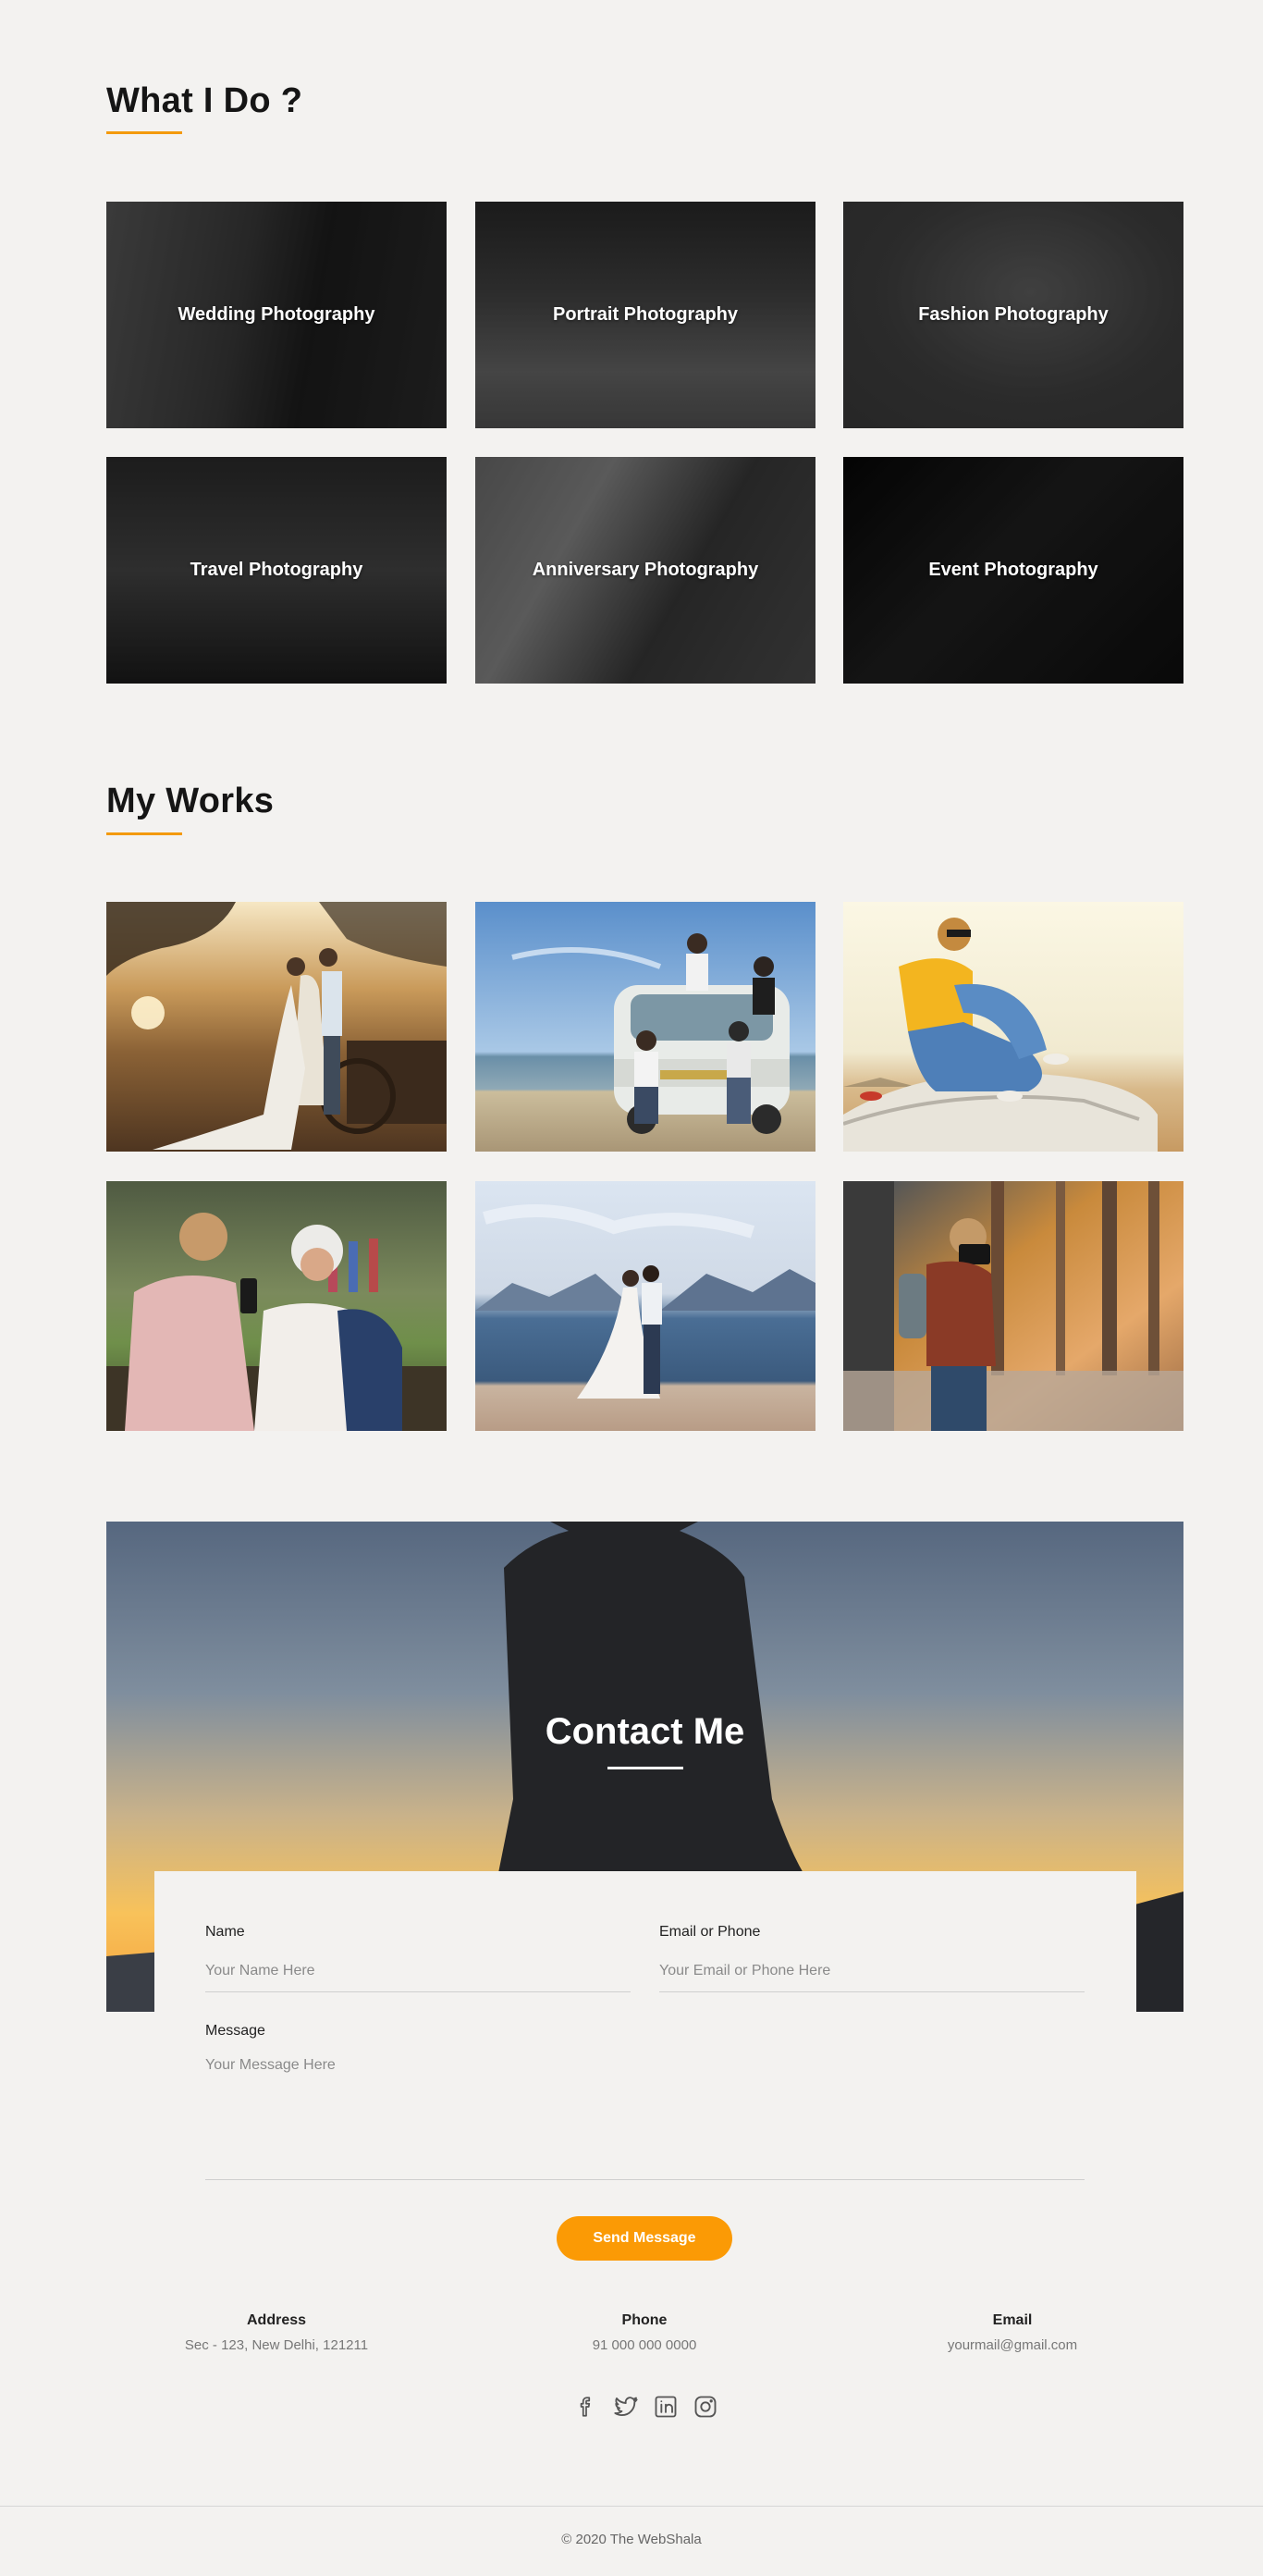 Image resolution: width=1263 pixels, height=2576 pixels. What do you see at coordinates (872, 1971) in the screenshot?
I see `email-input` at bounding box center [872, 1971].